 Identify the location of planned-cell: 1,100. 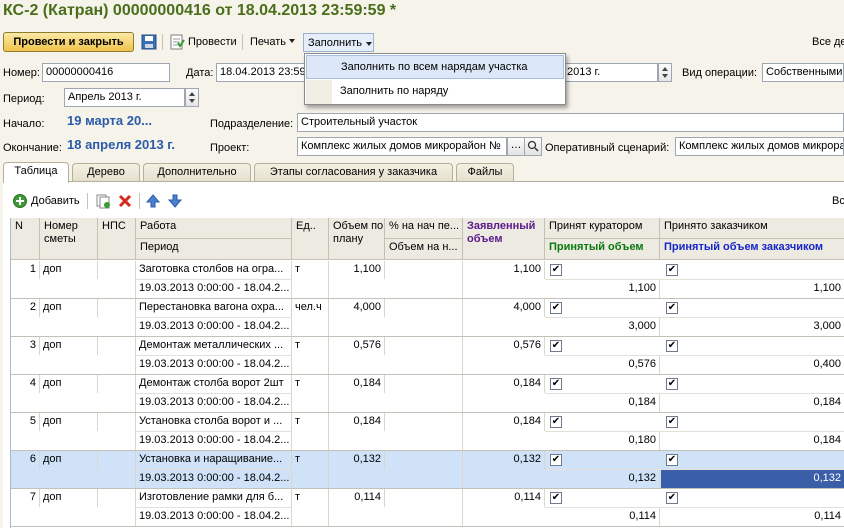
(357, 270).